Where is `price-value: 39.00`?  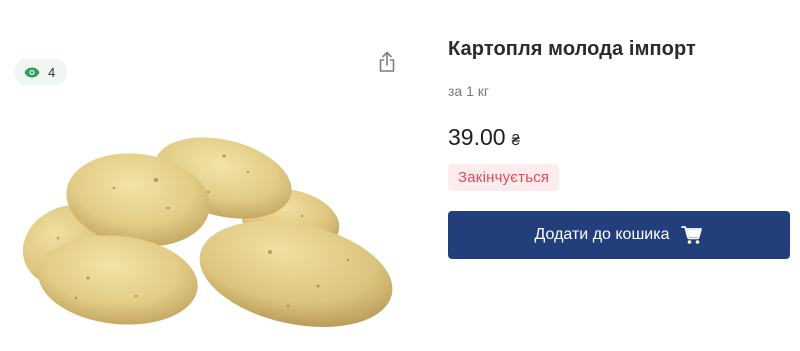 price-value: 39.00 is located at coordinates (477, 137).